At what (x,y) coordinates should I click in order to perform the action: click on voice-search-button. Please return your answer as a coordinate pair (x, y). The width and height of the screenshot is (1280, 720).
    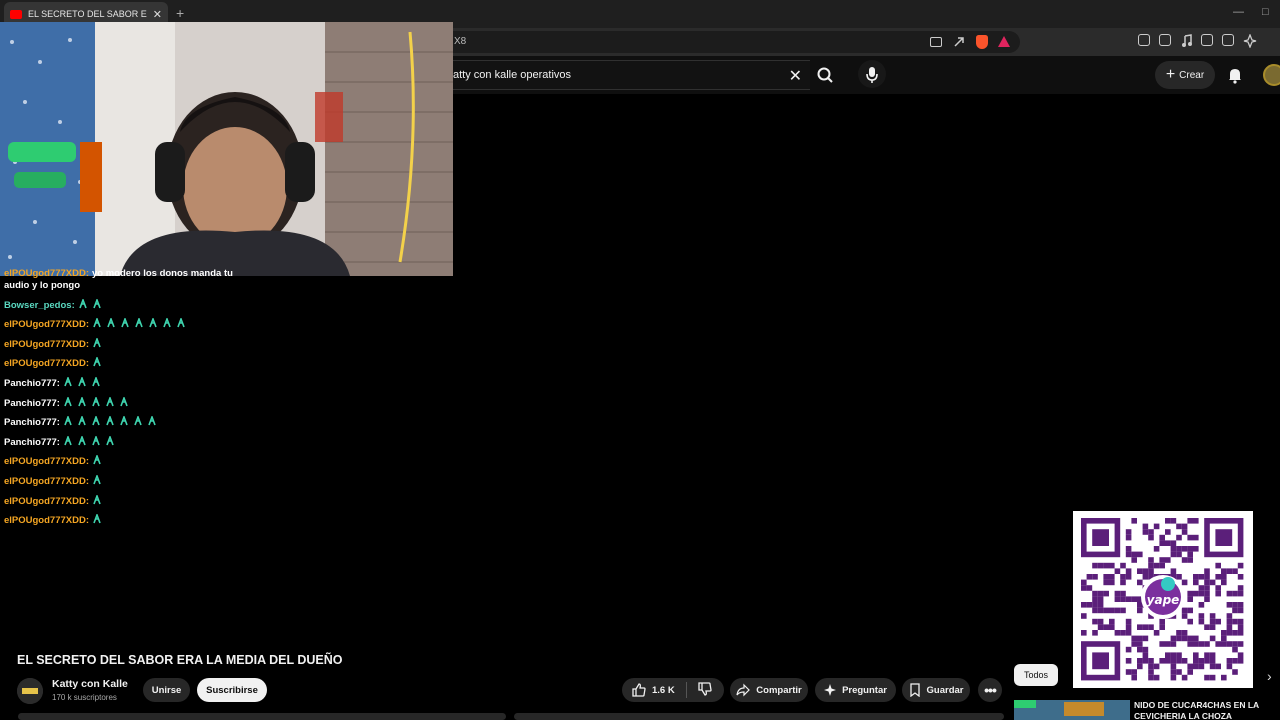
    Looking at the image, I should click on (872, 74).